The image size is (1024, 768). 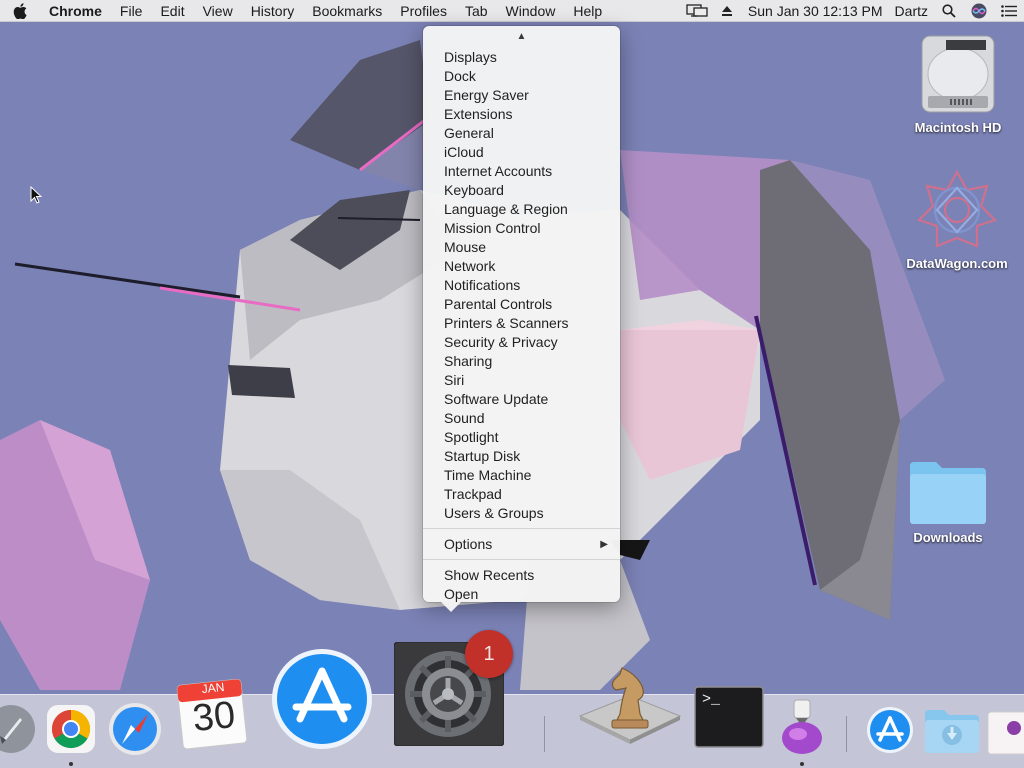 What do you see at coordinates (521, 114) in the screenshot?
I see `menu-item-extensions: Extensions` at bounding box center [521, 114].